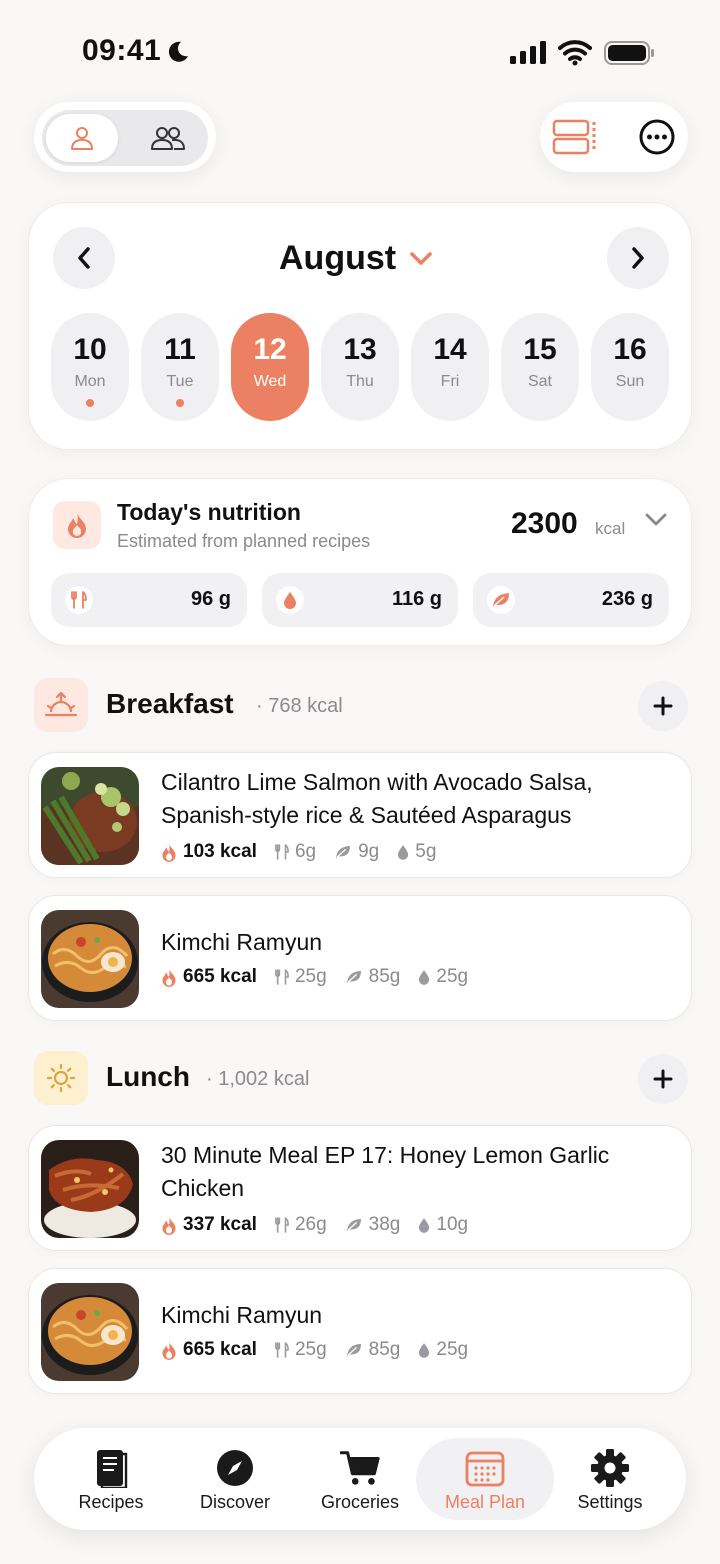 Image resolution: width=720 pixels, height=1564 pixels. What do you see at coordinates (310, 1224) in the screenshot?
I see `meal-protein-value: 26g` at bounding box center [310, 1224].